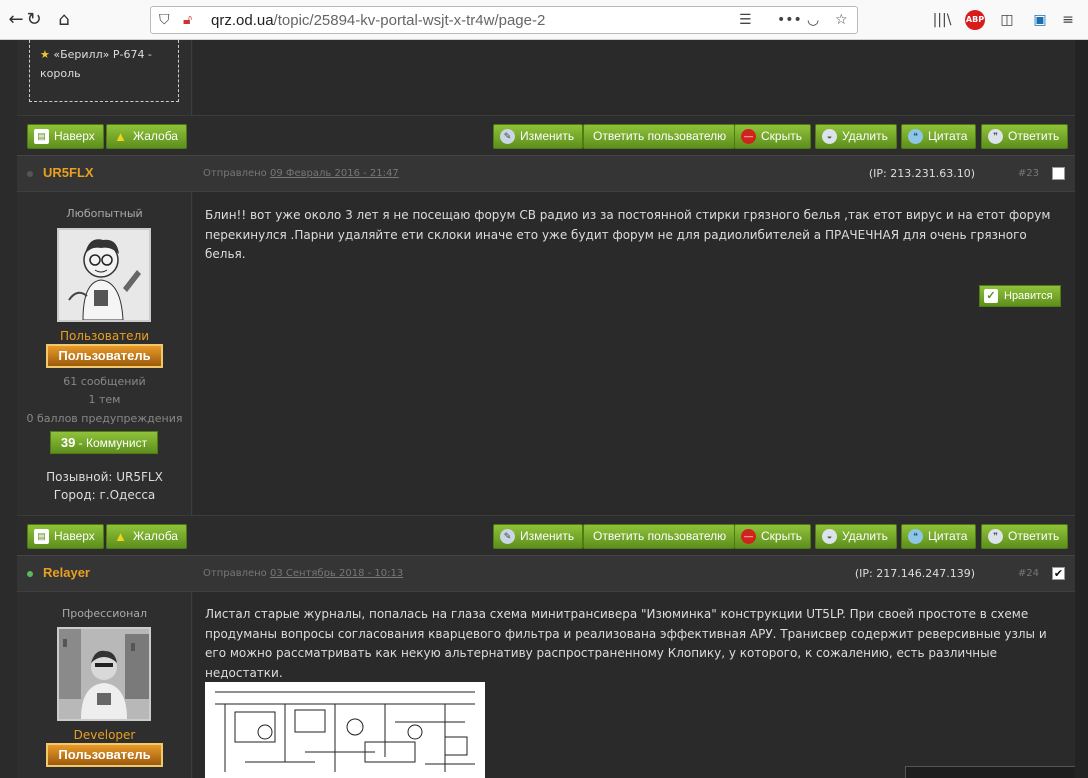  I want to click on author-warnings: 0 баллов предупреждения, so click(104, 418).